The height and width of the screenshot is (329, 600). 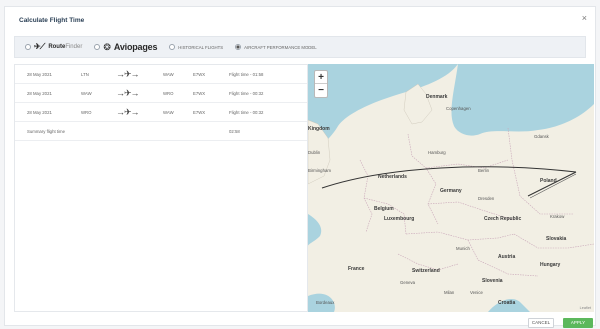 I want to click on aviopages-logo-text: Aviopages, so click(x=135, y=47).